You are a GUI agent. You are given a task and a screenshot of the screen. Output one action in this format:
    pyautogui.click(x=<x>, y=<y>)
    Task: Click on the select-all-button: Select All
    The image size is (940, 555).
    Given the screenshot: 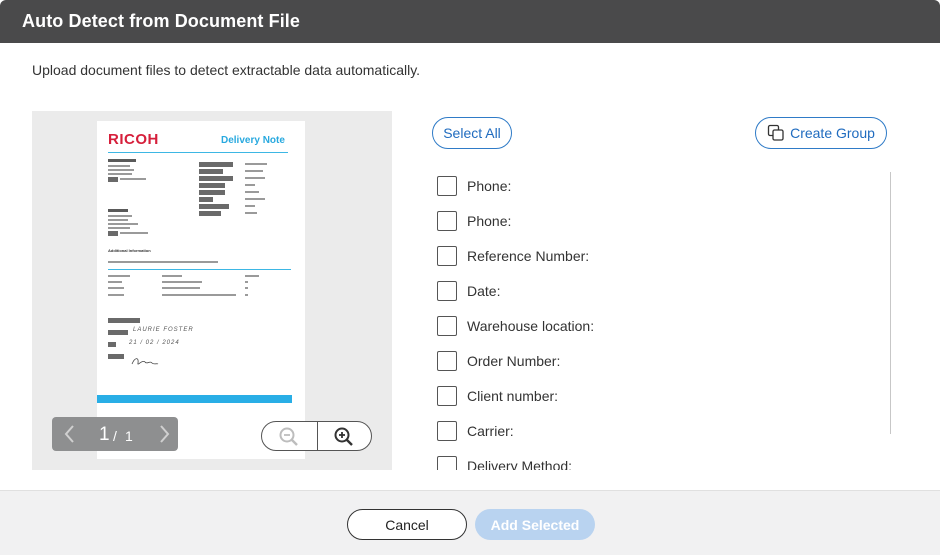 What is the action you would take?
    pyautogui.click(x=472, y=133)
    